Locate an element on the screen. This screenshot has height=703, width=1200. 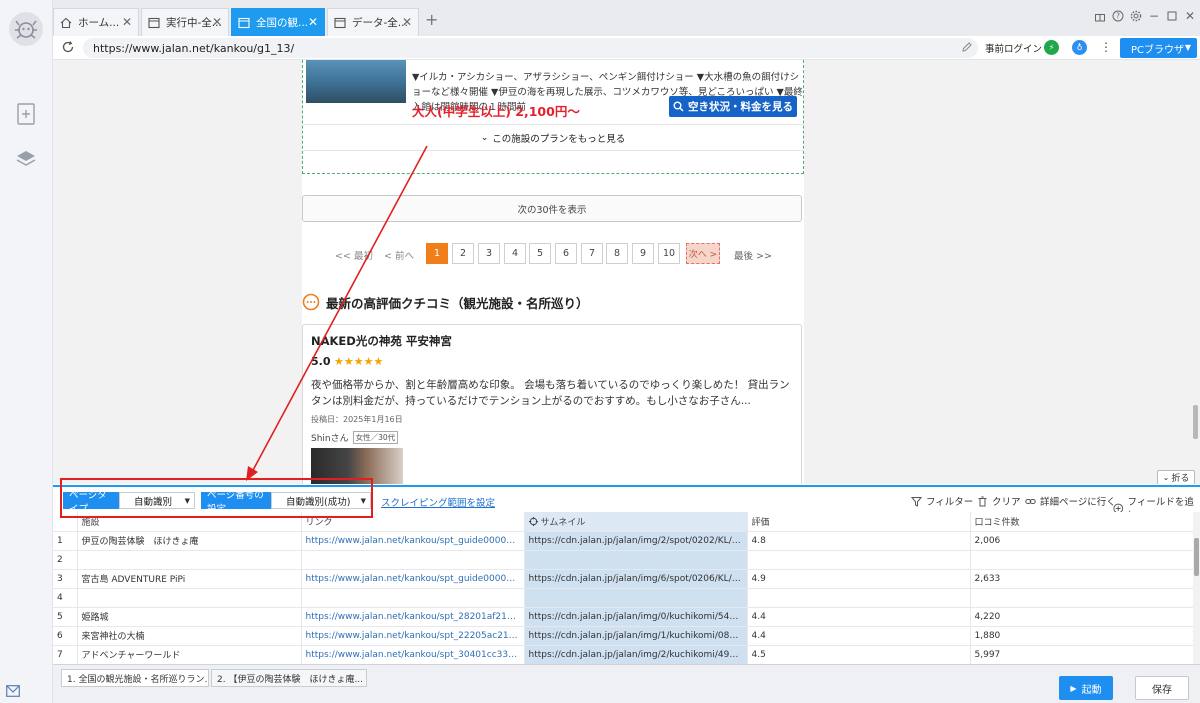
pager-page: 9 is located at coordinates (643, 253).